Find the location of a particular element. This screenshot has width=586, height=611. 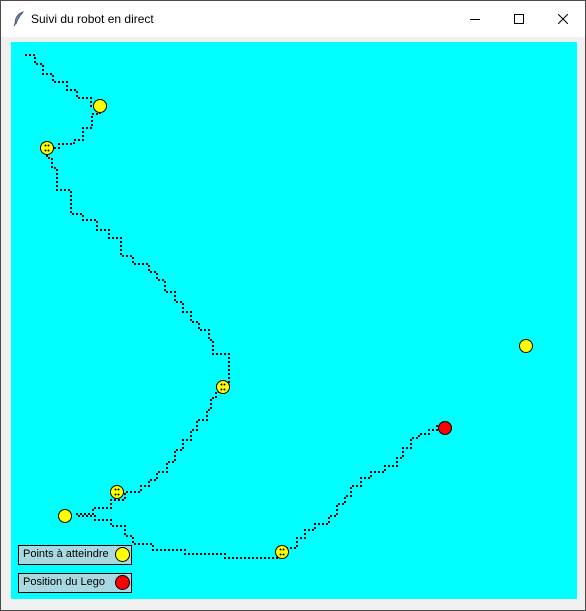

legend-targets-label: Points à atteindre is located at coordinates (66, 554).